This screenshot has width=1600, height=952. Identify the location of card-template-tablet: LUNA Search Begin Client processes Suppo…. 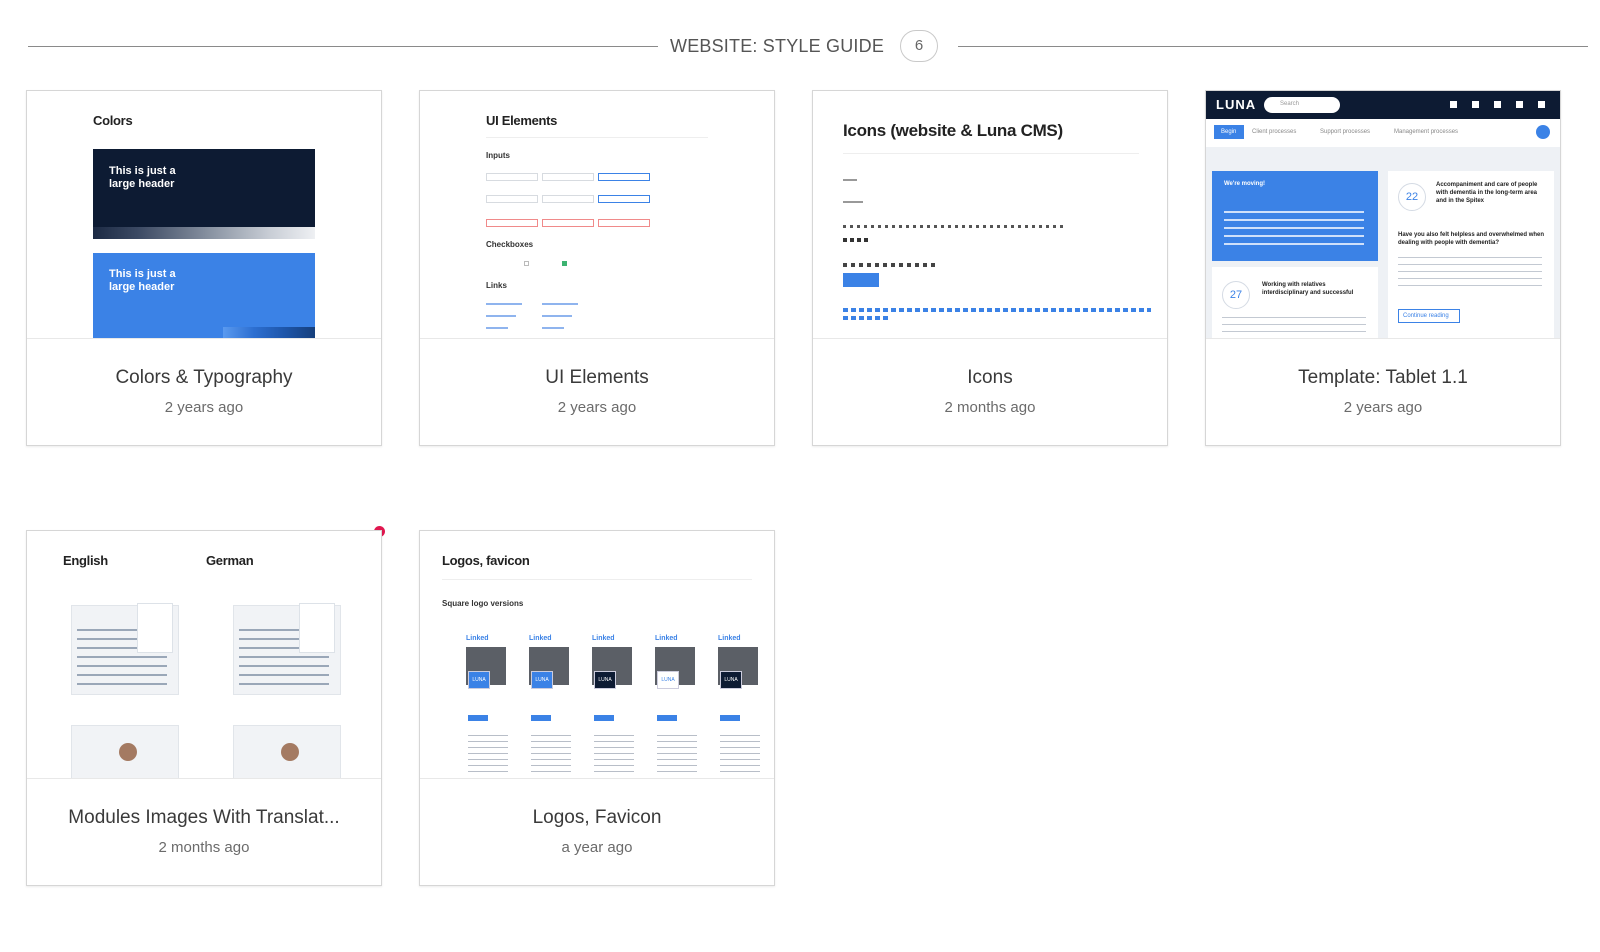
(1383, 268).